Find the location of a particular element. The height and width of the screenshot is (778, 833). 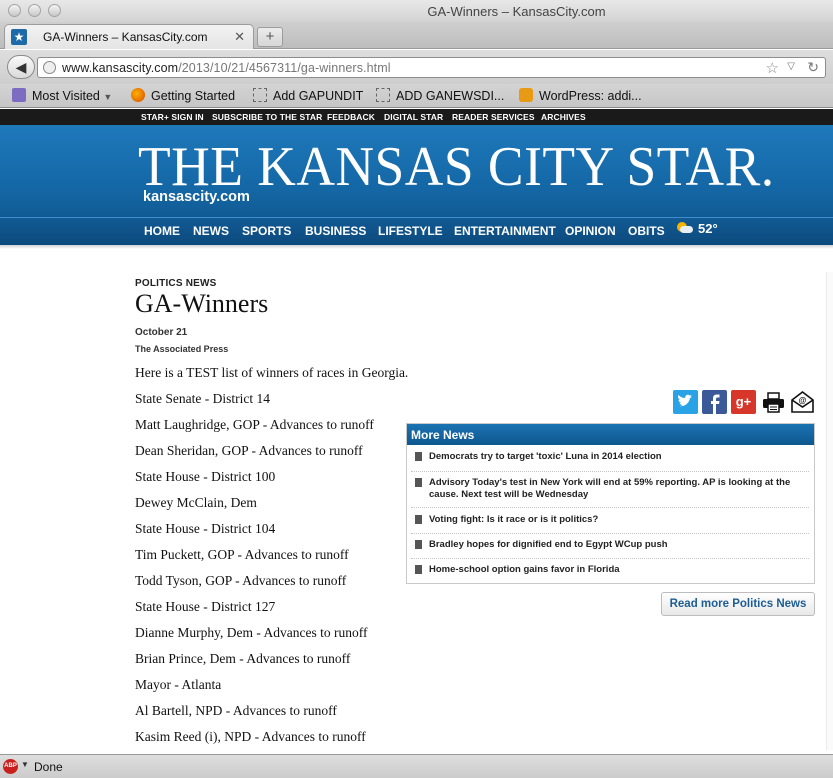

url-dropdown-icon: ▽ is located at coordinates (791, 66).